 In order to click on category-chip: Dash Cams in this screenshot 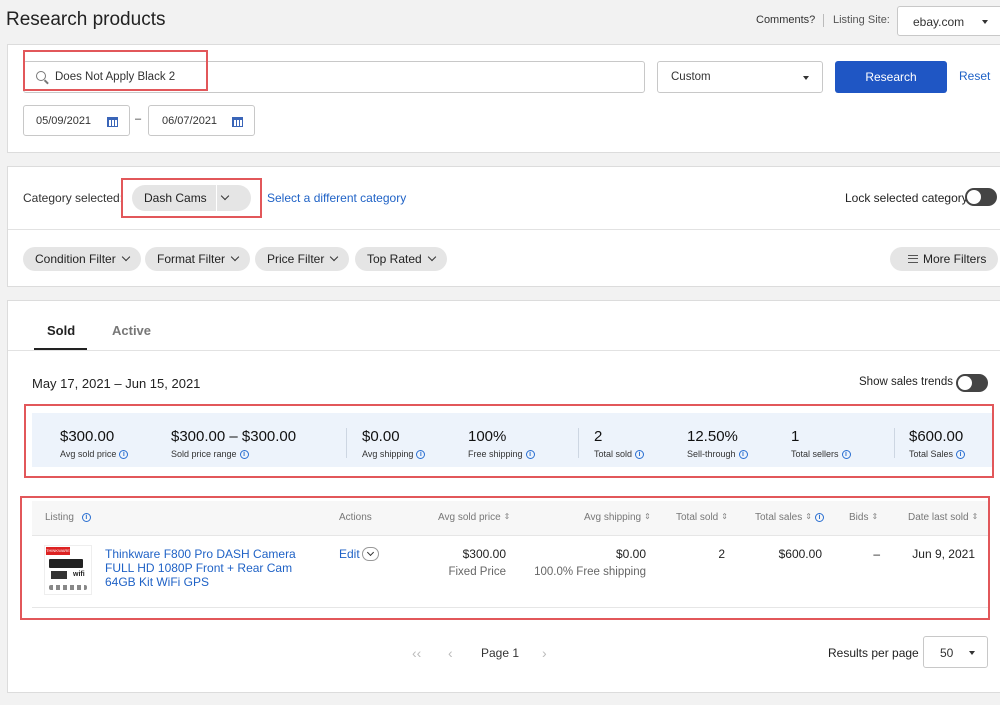, I will do `click(191, 198)`.